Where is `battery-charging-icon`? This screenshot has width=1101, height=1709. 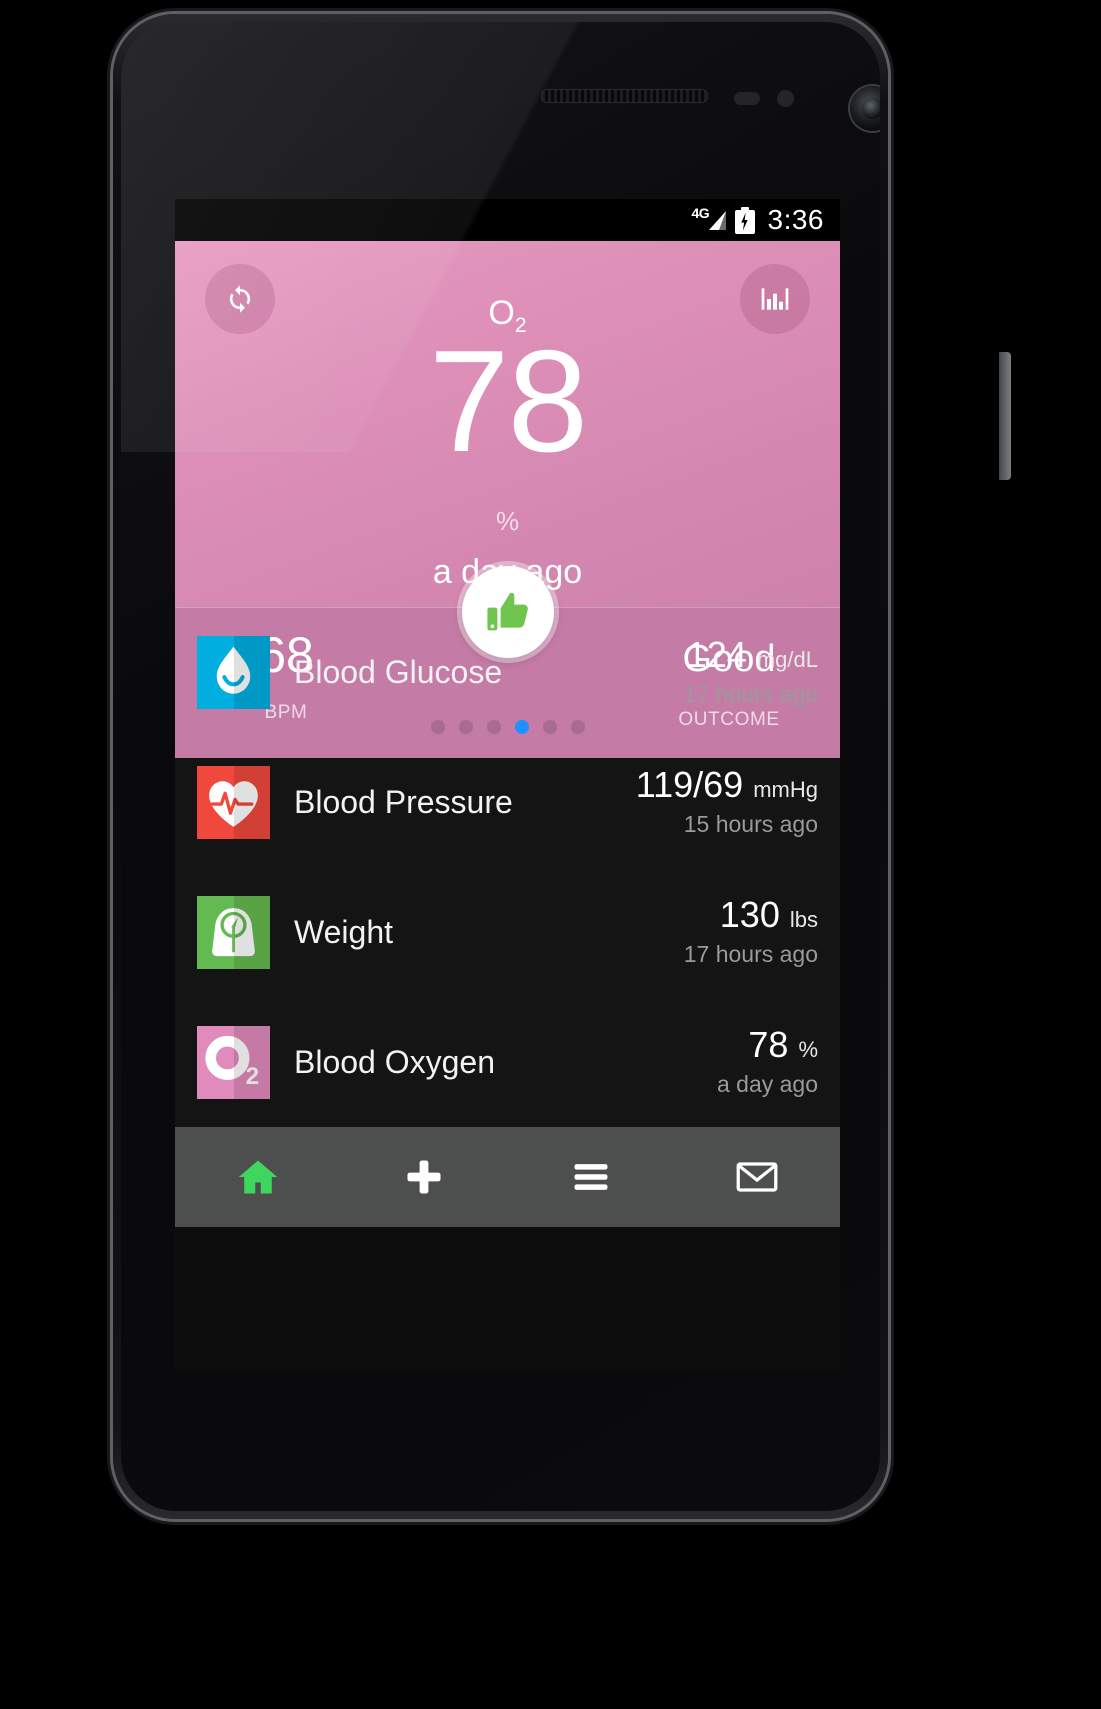 battery-charging-icon is located at coordinates (744, 220).